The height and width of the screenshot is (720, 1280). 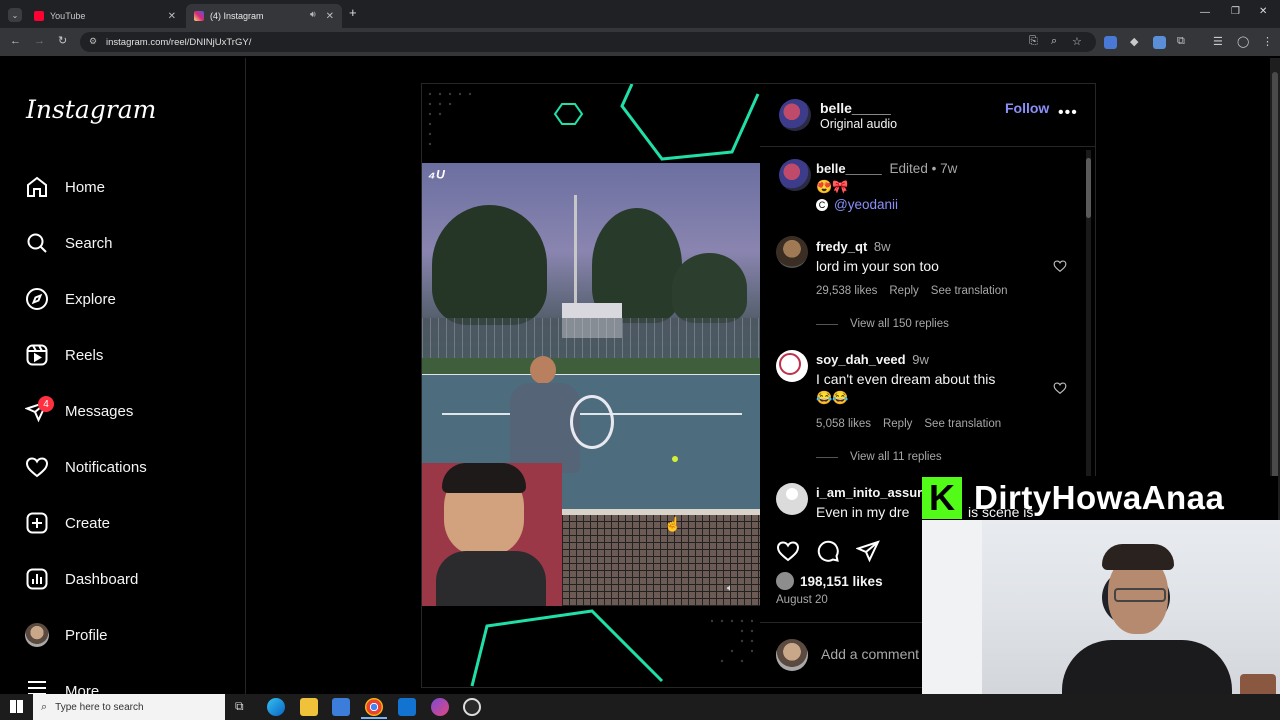 What do you see at coordinates (179, 42) in the screenshot?
I see `url-text: instagram.com/reel/DNINjUxTrGY/` at bounding box center [179, 42].